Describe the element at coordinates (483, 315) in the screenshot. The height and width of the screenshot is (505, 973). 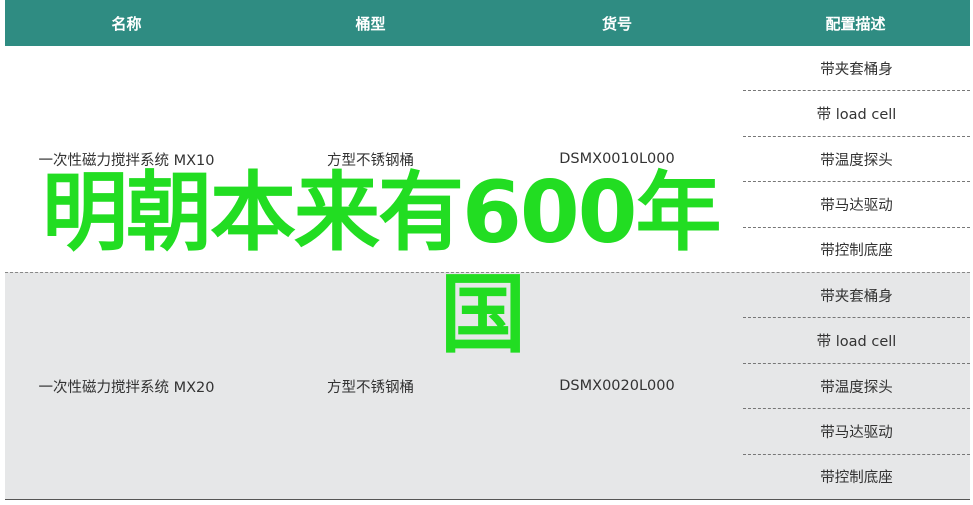
I see `overlay-caption-line2: 国` at that location.